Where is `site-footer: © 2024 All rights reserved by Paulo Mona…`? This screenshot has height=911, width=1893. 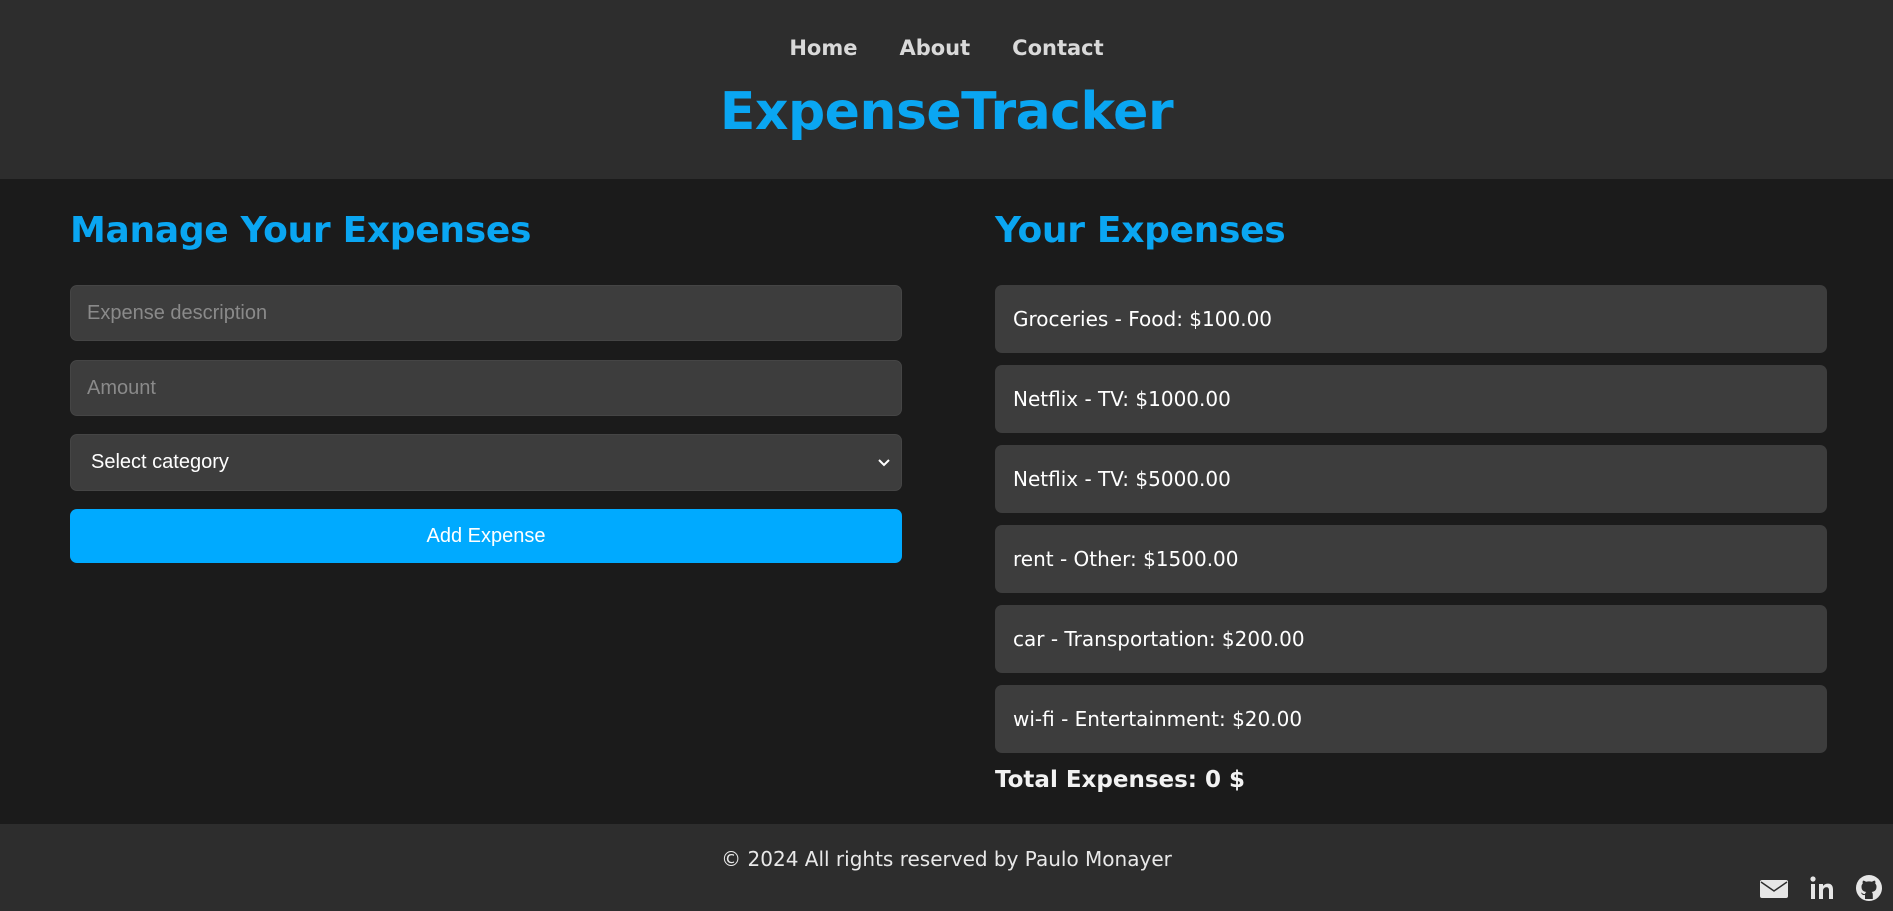
site-footer: © 2024 All rights reserved by Paulo Mona… is located at coordinates (946, 867).